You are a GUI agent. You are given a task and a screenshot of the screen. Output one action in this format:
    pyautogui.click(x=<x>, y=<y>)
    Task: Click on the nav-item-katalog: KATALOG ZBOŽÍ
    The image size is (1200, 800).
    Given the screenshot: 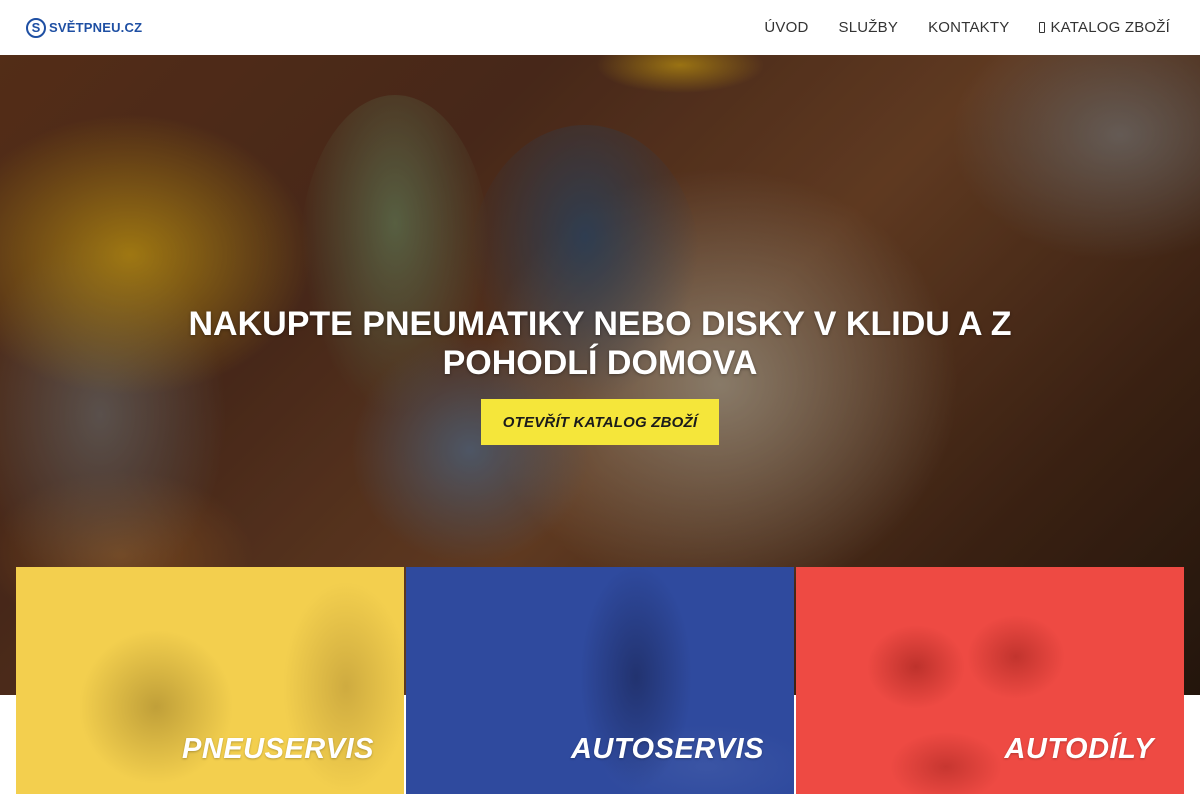 What is the action you would take?
    pyautogui.click(x=1104, y=27)
    